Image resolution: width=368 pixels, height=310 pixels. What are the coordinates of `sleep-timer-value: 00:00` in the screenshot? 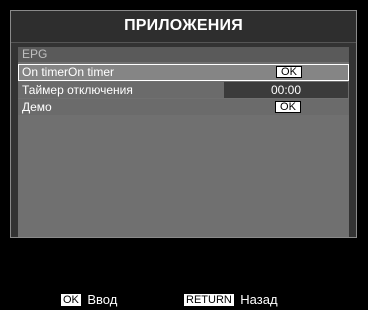 It's located at (286, 90).